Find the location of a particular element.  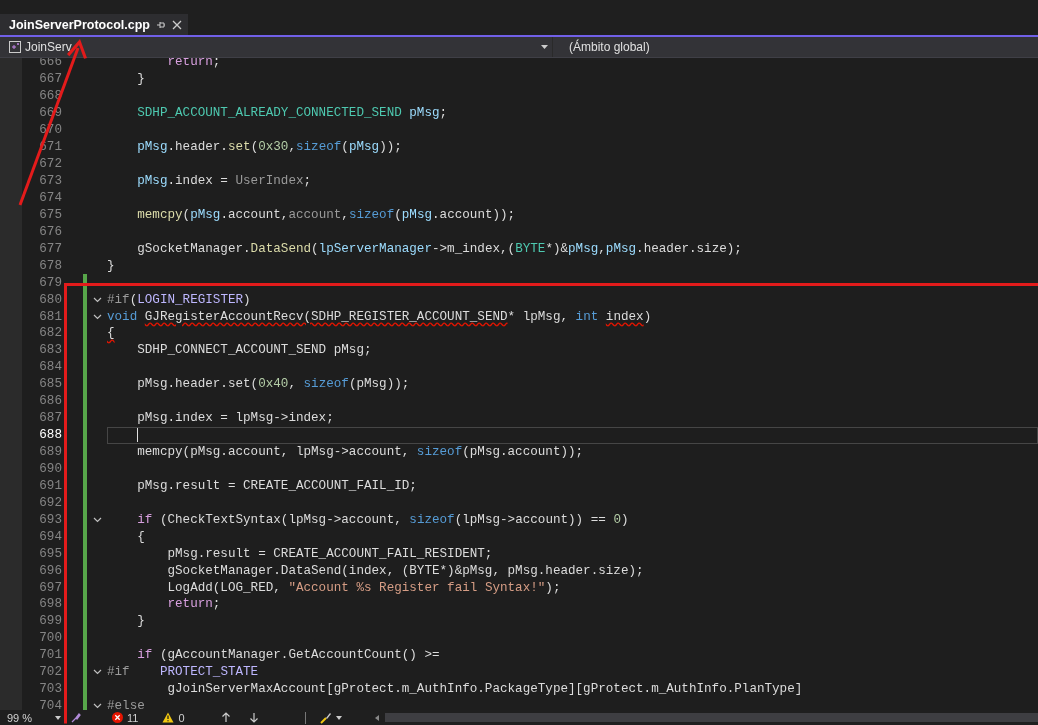

line-number: 680 is located at coordinates (50, 299).